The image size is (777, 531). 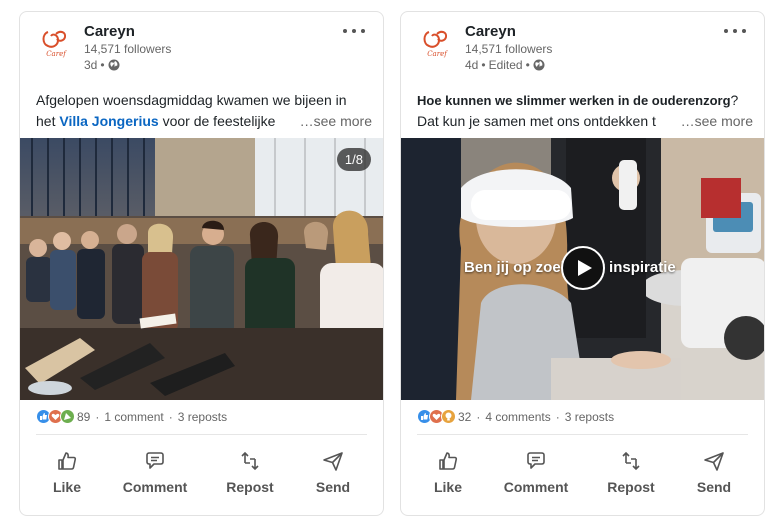 What do you see at coordinates (472, 65) in the screenshot?
I see `post-time: 4d` at bounding box center [472, 65].